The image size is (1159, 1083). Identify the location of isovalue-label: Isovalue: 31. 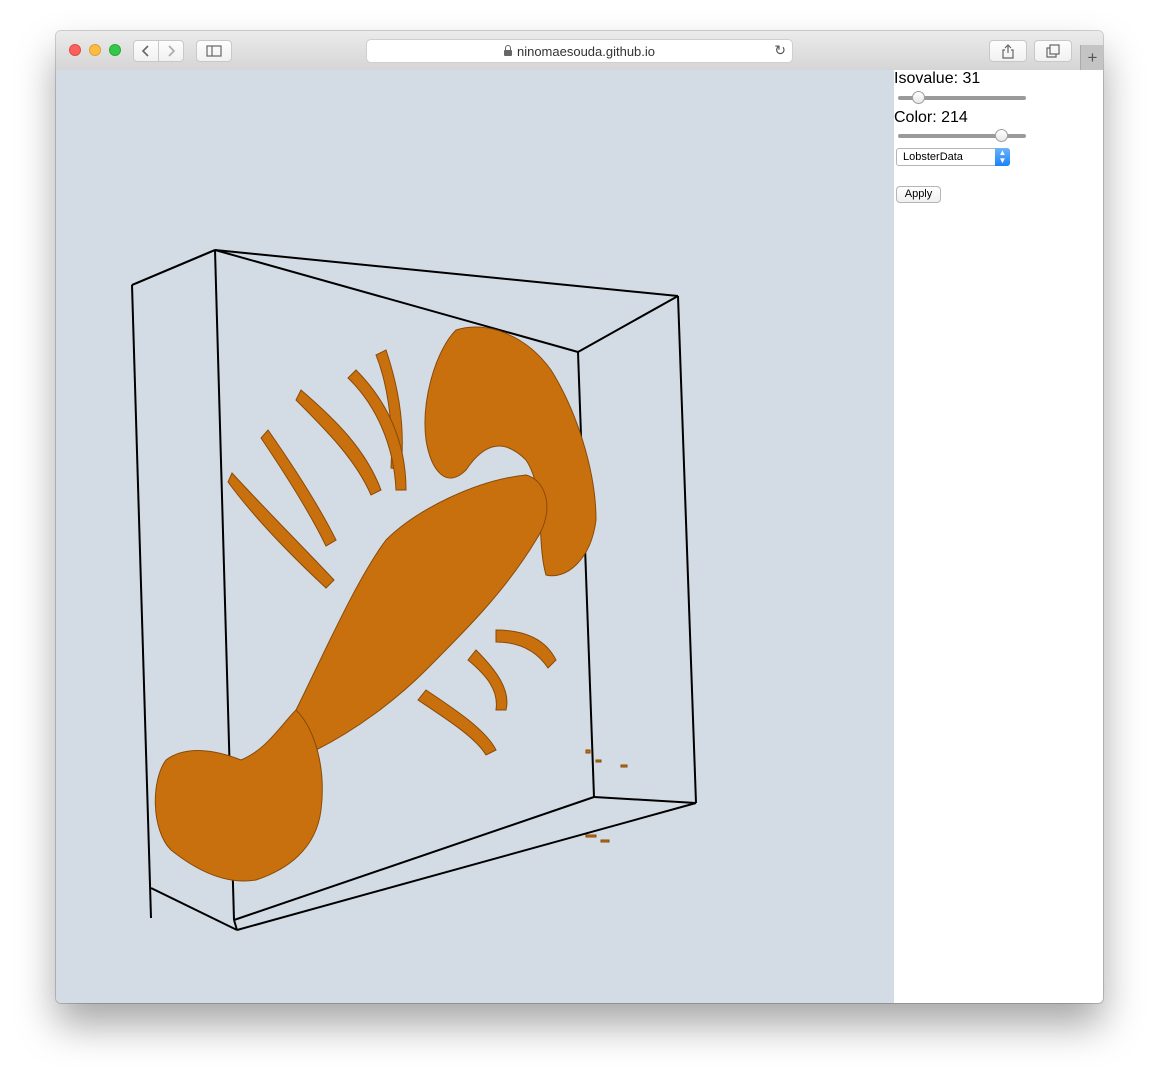
(937, 78).